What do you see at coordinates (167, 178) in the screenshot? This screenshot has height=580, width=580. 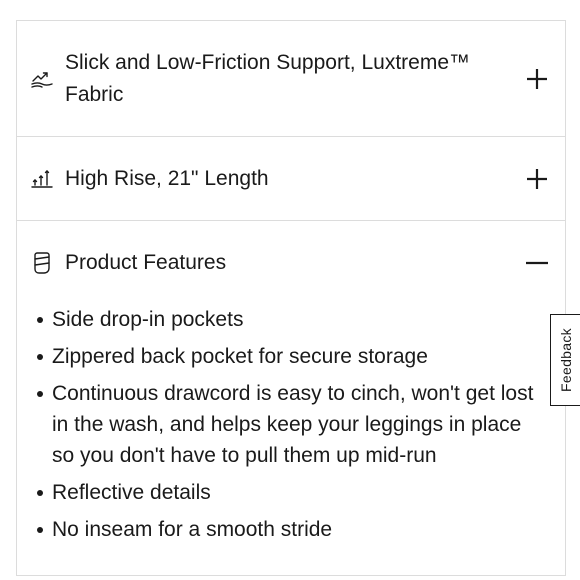 I see `accordion-title-rise: High Rise, 21" Length` at bounding box center [167, 178].